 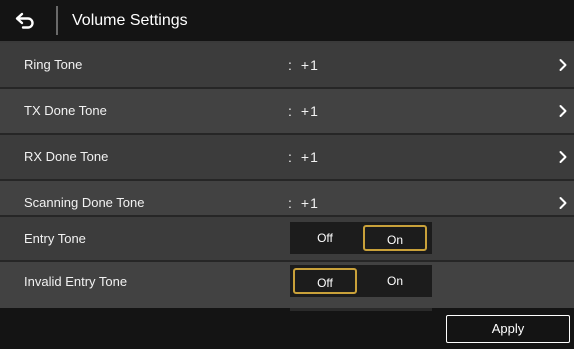 What do you see at coordinates (361, 281) in the screenshot?
I see `invalid-entry-tone-toggle: Off On` at bounding box center [361, 281].